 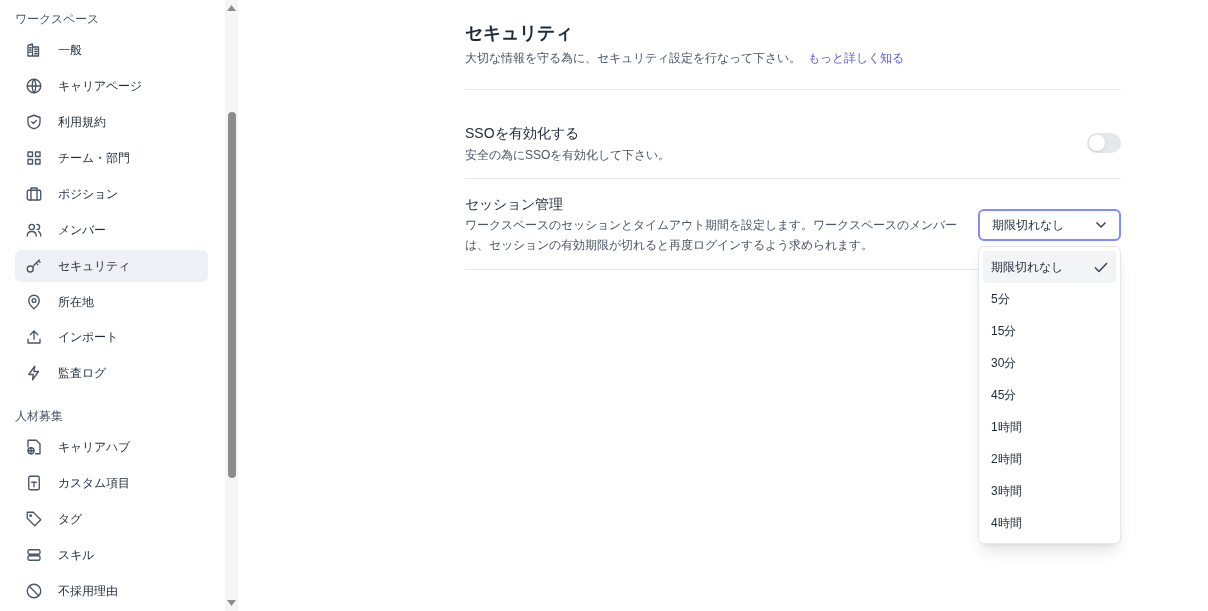 What do you see at coordinates (514, 204) in the screenshot?
I see `session-title: セッション管理` at bounding box center [514, 204].